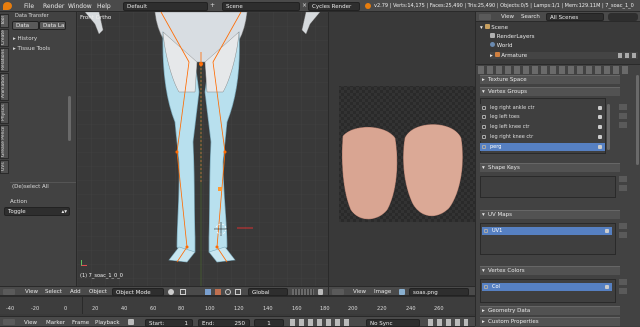  I want to click on shelf-scrollbar, so click(69, 118).